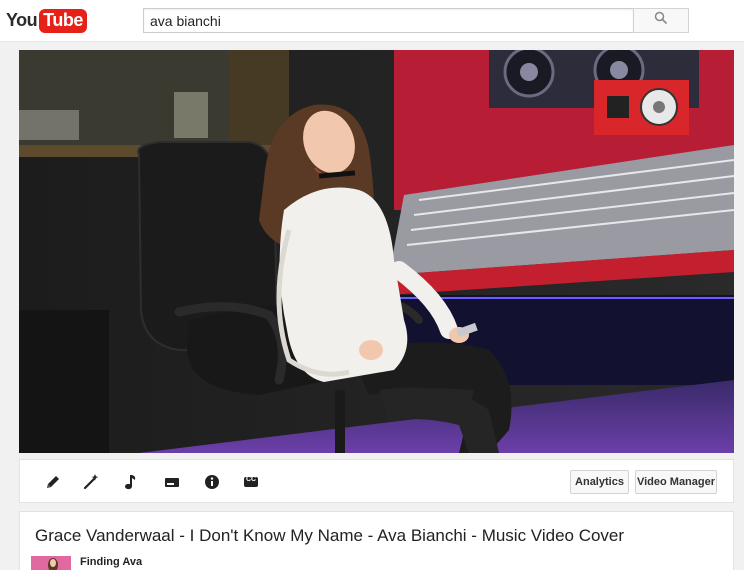  I want to click on pencil-icon, so click(53, 482).